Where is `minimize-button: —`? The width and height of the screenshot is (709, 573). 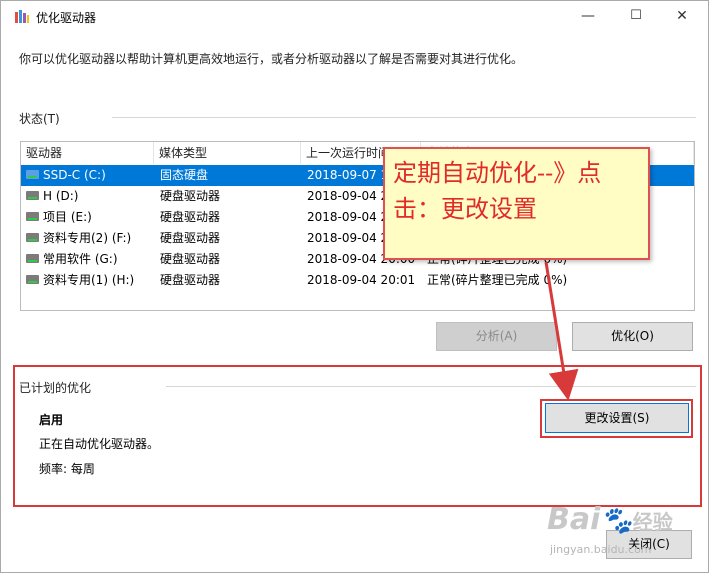
minimize-button: — is located at coordinates (588, 15).